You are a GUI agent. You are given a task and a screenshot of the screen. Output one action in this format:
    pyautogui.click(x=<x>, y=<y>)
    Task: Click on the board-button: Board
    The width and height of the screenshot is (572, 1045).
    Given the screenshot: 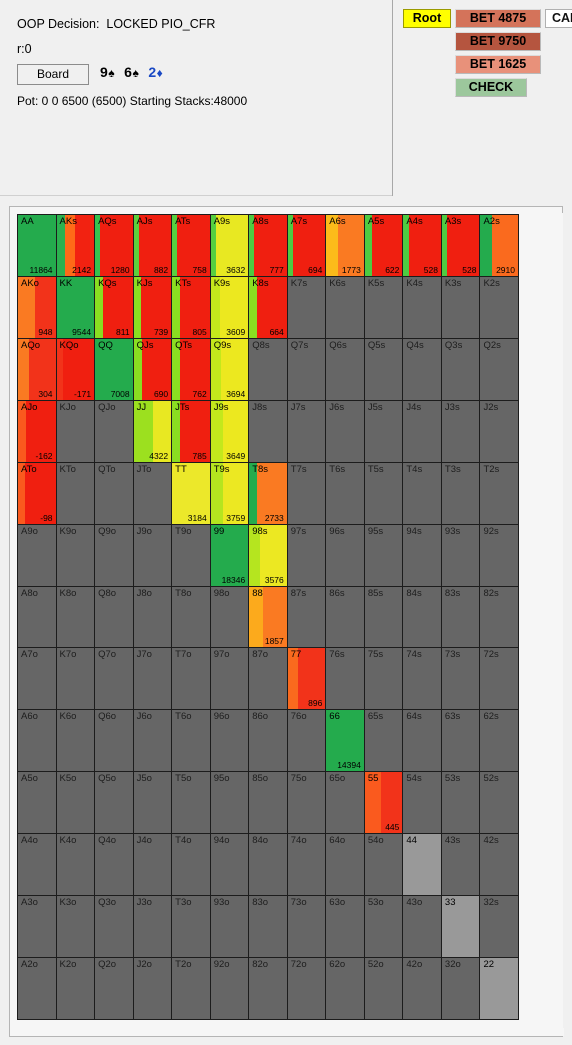 What is the action you would take?
    pyautogui.click(x=53, y=74)
    